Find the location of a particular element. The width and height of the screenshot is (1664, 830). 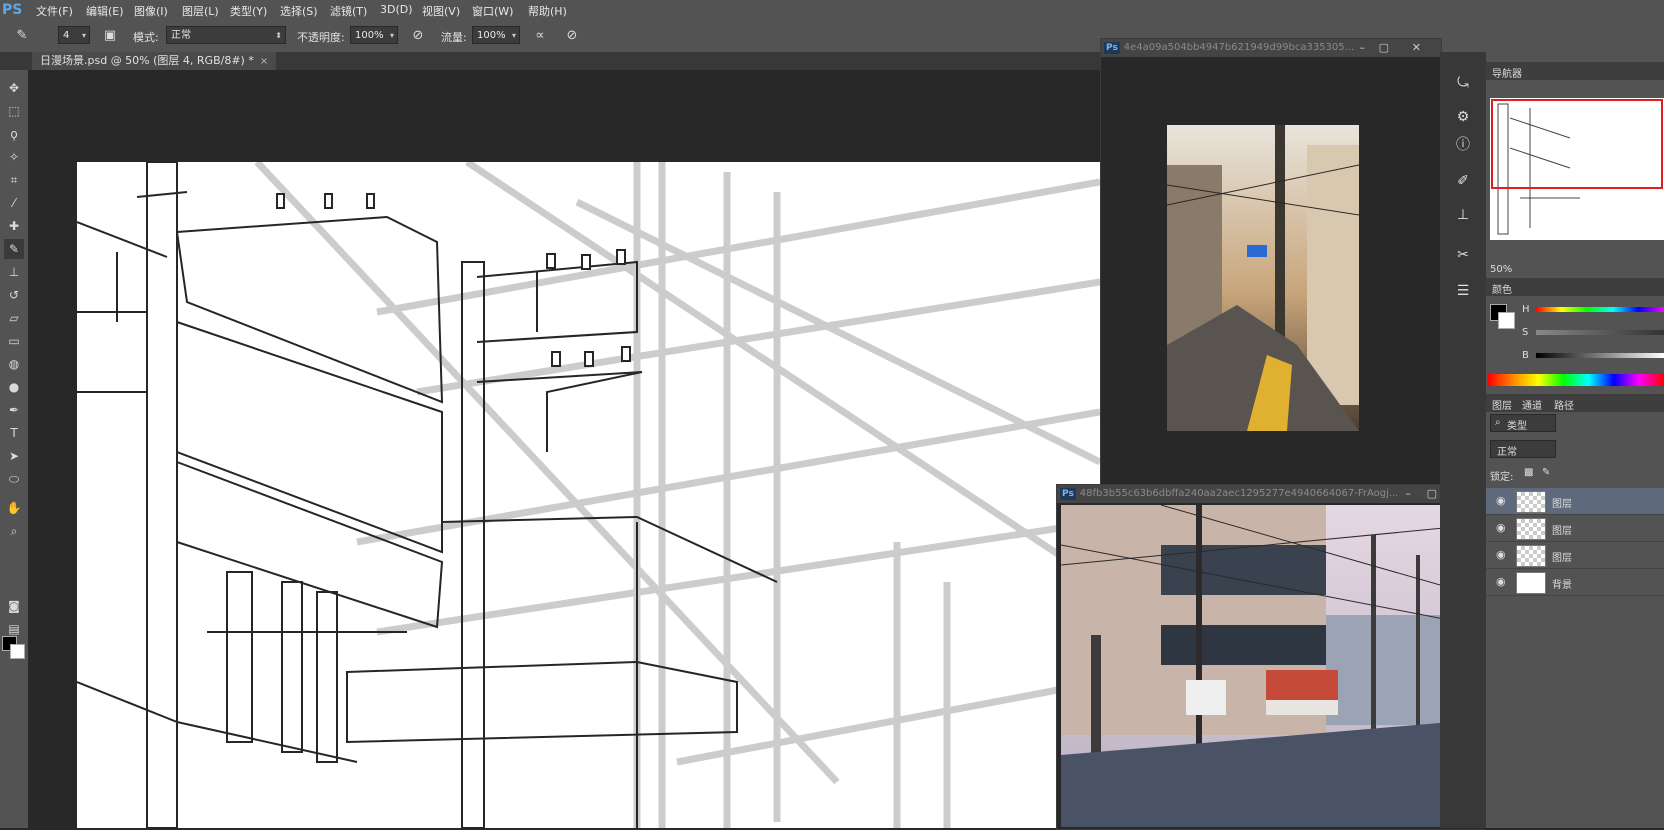

close-icon: × is located at coordinates (264, 61).